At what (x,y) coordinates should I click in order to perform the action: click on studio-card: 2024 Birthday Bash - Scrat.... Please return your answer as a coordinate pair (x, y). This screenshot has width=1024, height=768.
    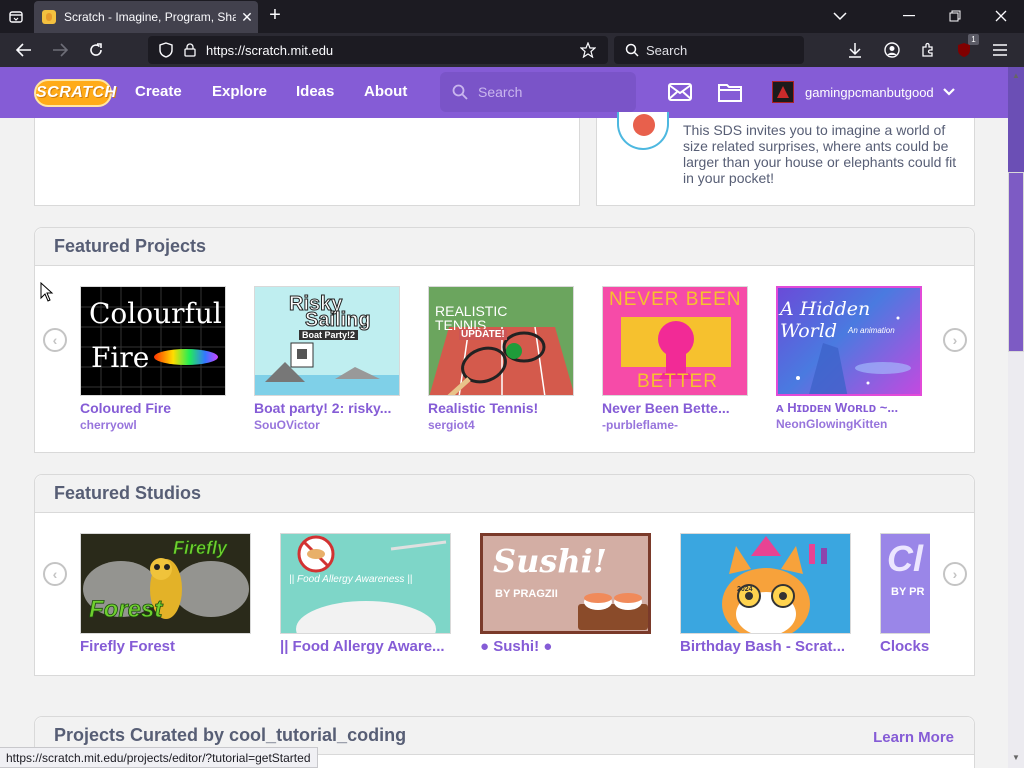
    Looking at the image, I should click on (765, 594).